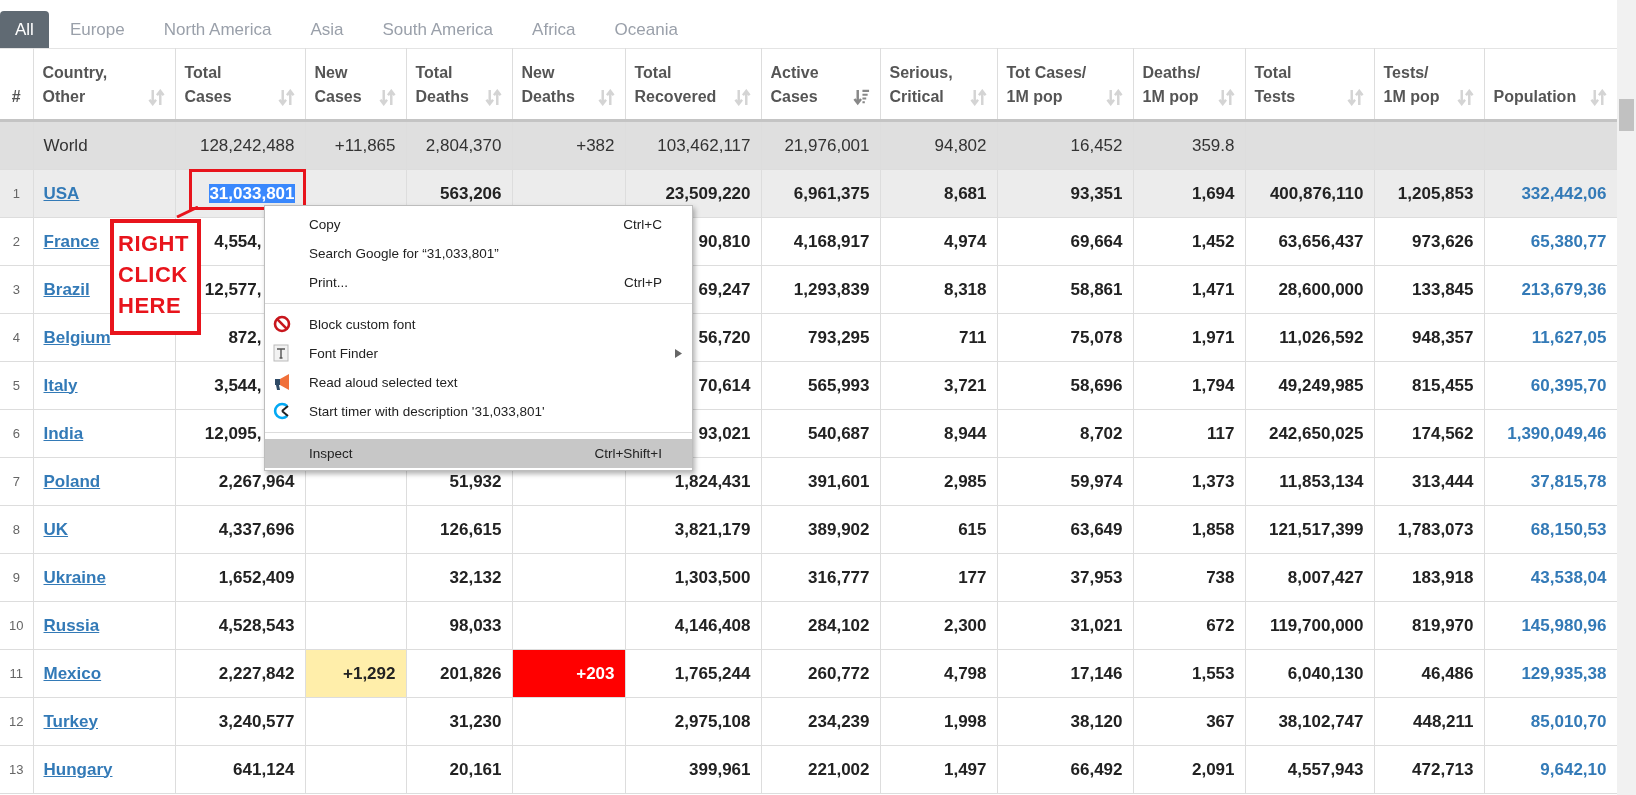 Image resolution: width=1636 pixels, height=795 pixels. Describe the element at coordinates (1443, 481) in the screenshot. I see `table-cell: 313,444` at that location.